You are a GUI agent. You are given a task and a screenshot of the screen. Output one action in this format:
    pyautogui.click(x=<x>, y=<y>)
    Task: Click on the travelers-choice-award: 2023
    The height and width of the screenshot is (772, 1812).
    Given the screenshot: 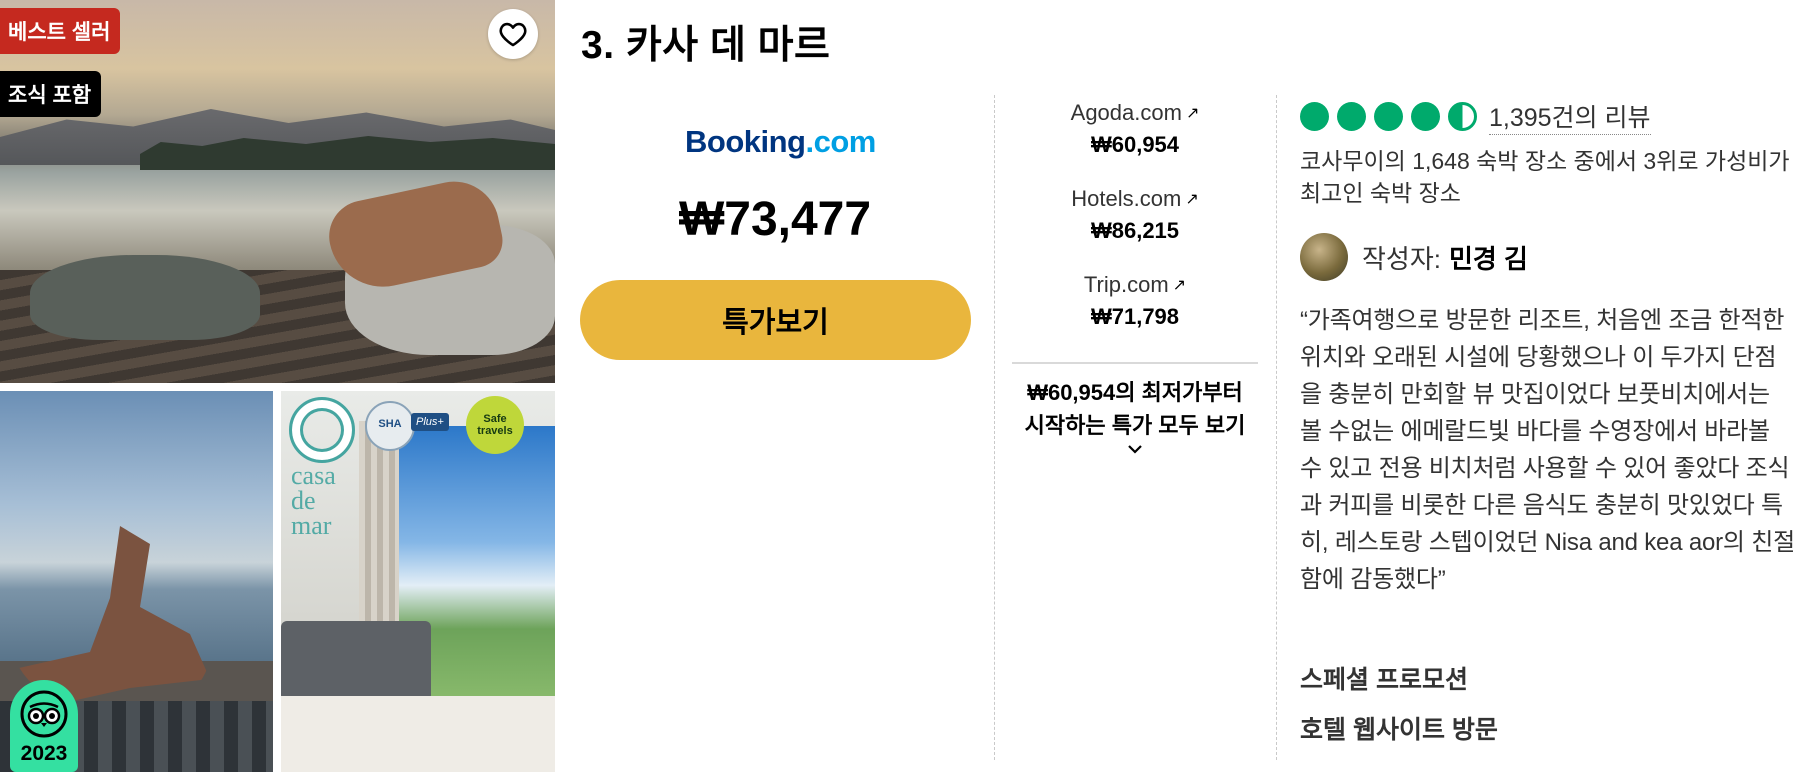 What is the action you would take?
    pyautogui.click(x=44, y=726)
    